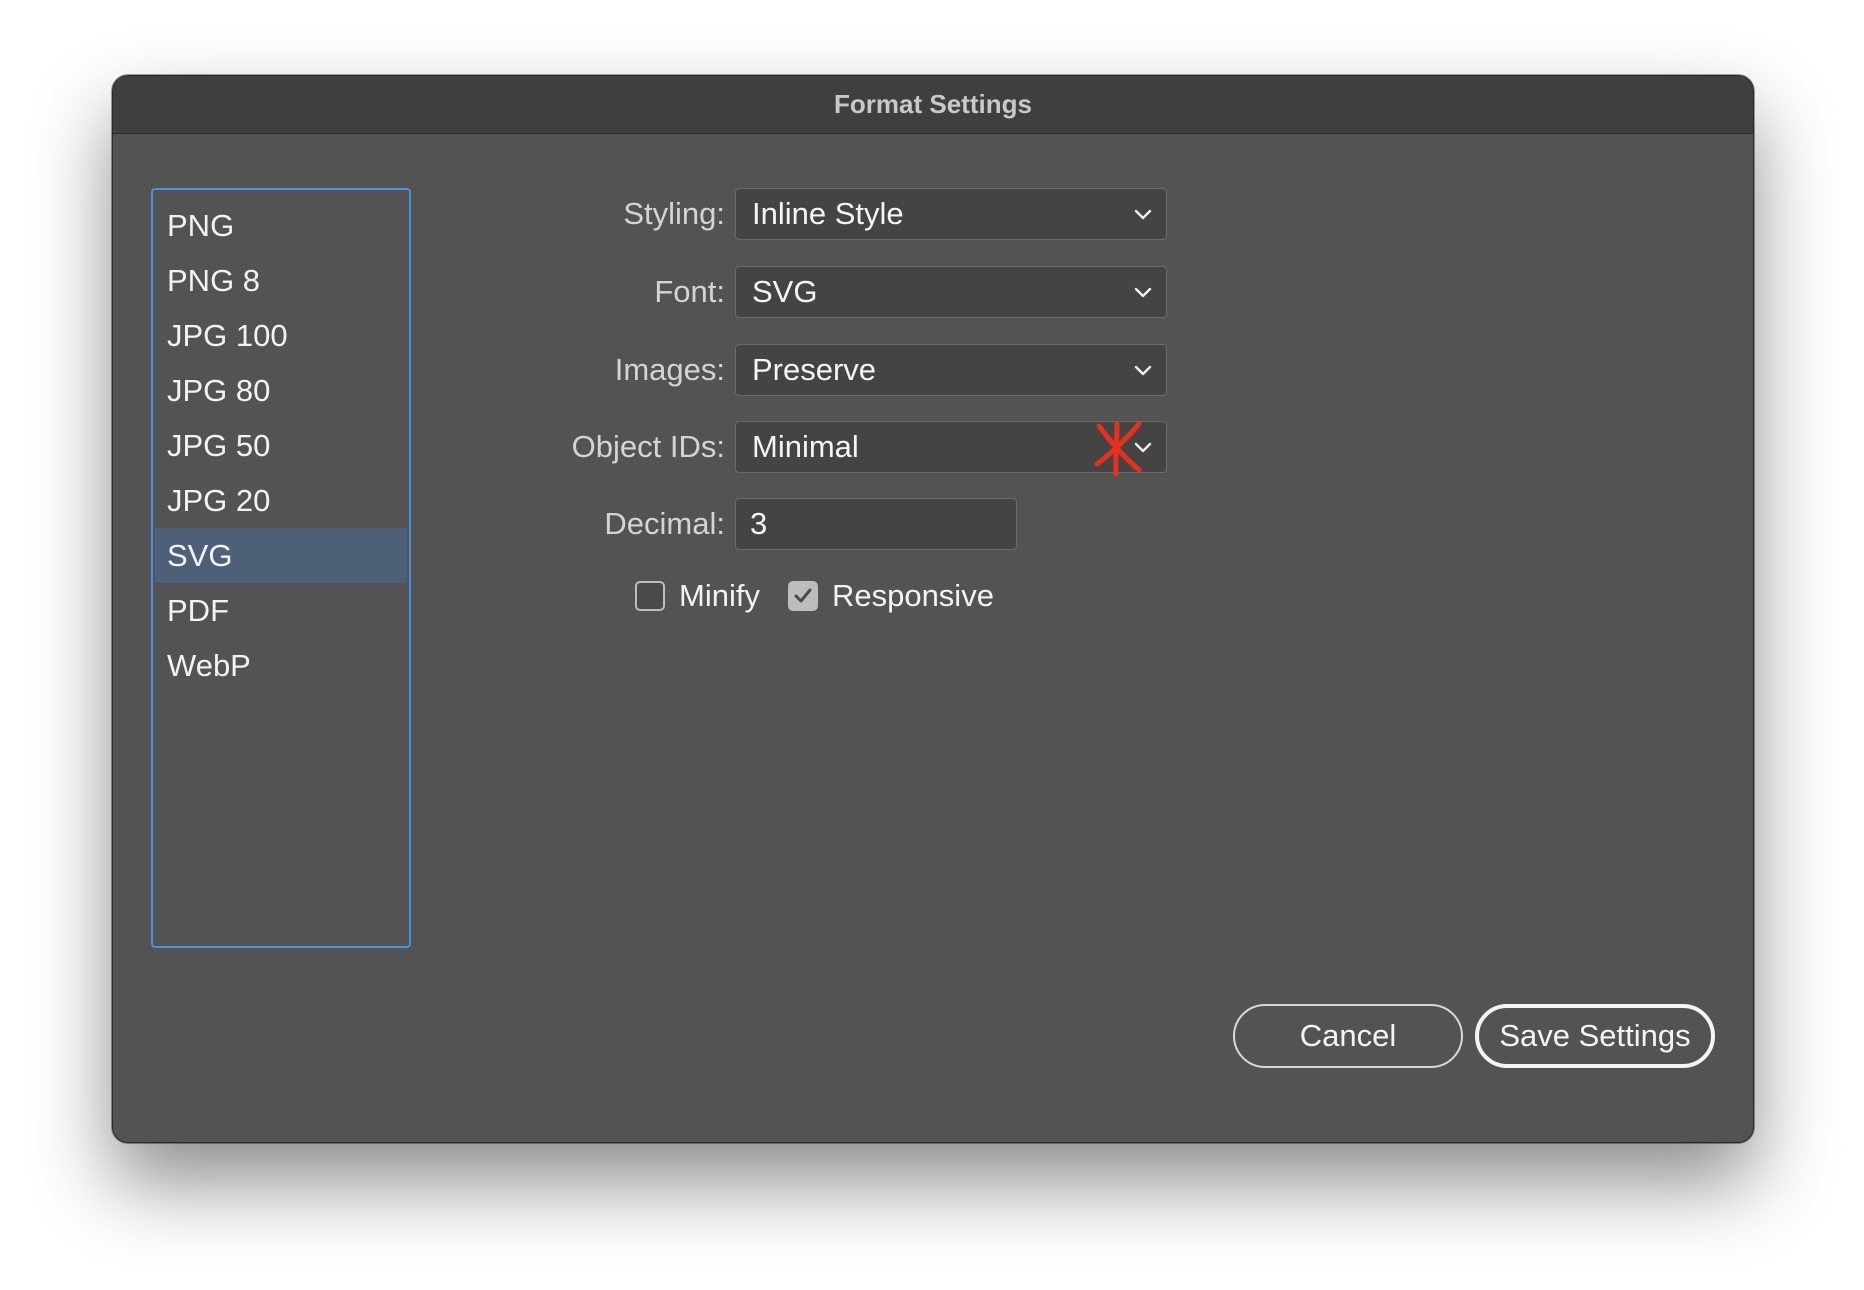  What do you see at coordinates (281, 225) in the screenshot?
I see `format-item-png: PNG` at bounding box center [281, 225].